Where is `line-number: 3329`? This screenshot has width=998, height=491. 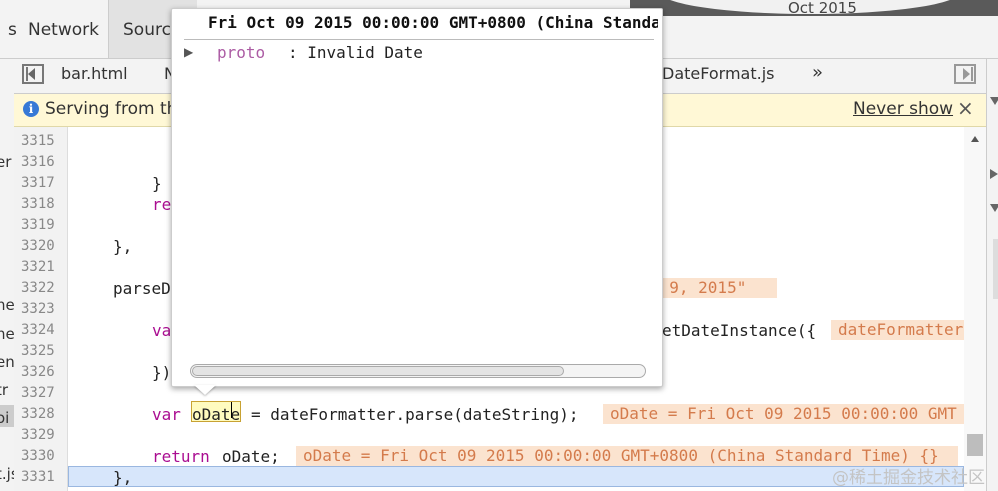
line-number: 3329 is located at coordinates (41, 435).